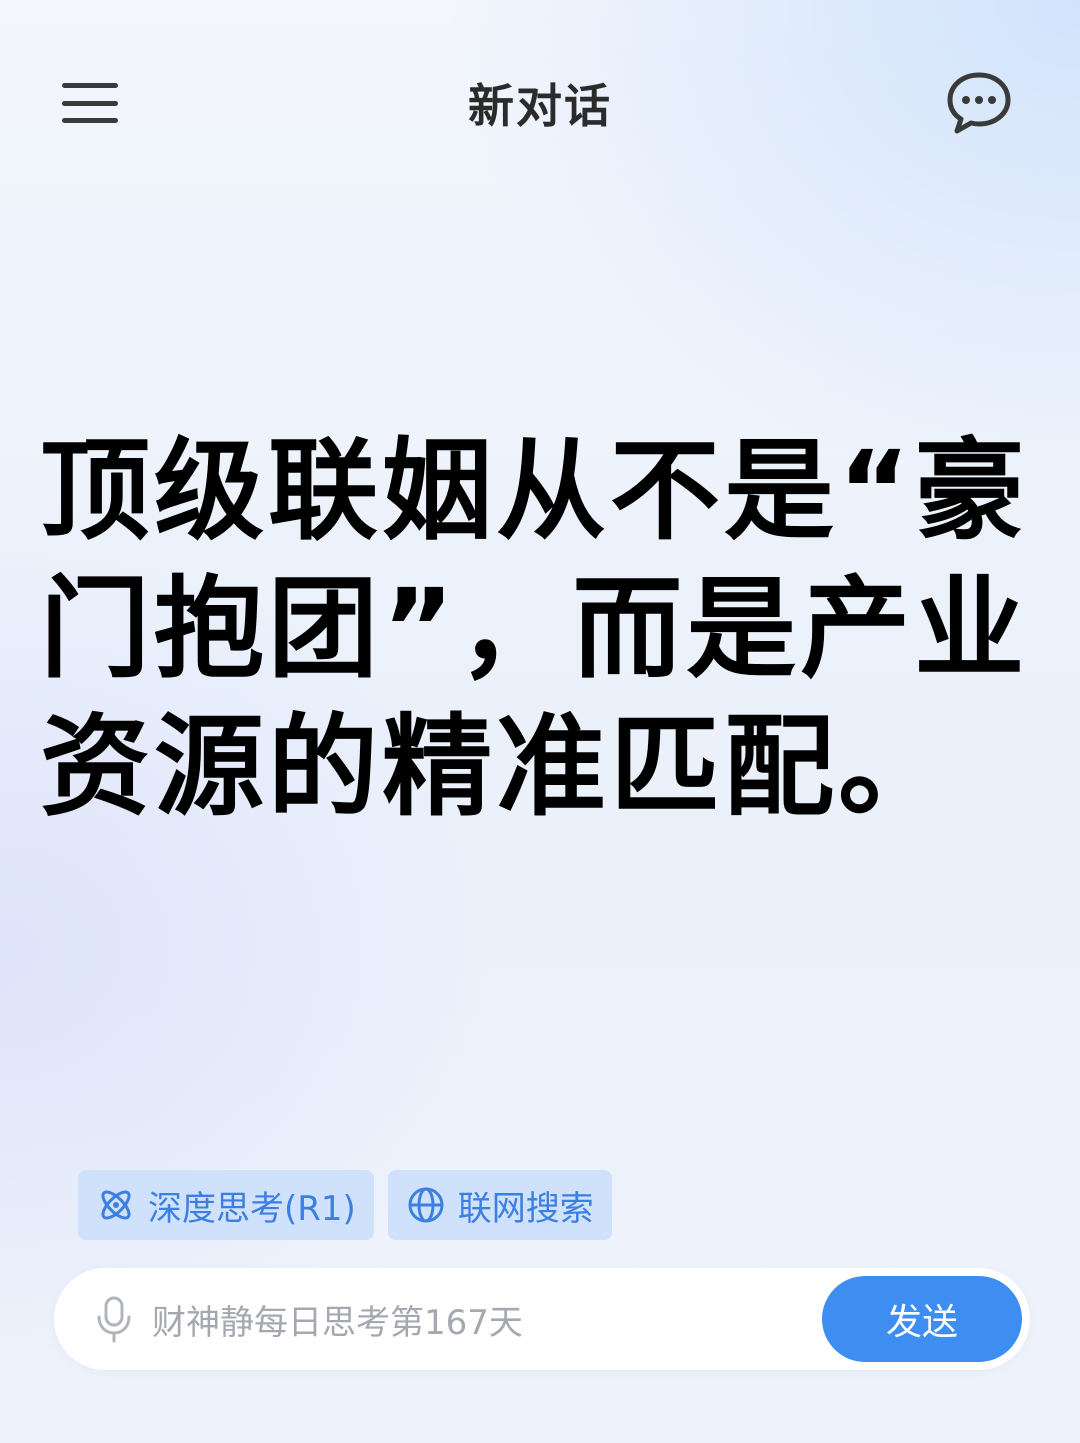 The height and width of the screenshot is (1443, 1080). I want to click on page-title: 新对话, so click(540, 106).